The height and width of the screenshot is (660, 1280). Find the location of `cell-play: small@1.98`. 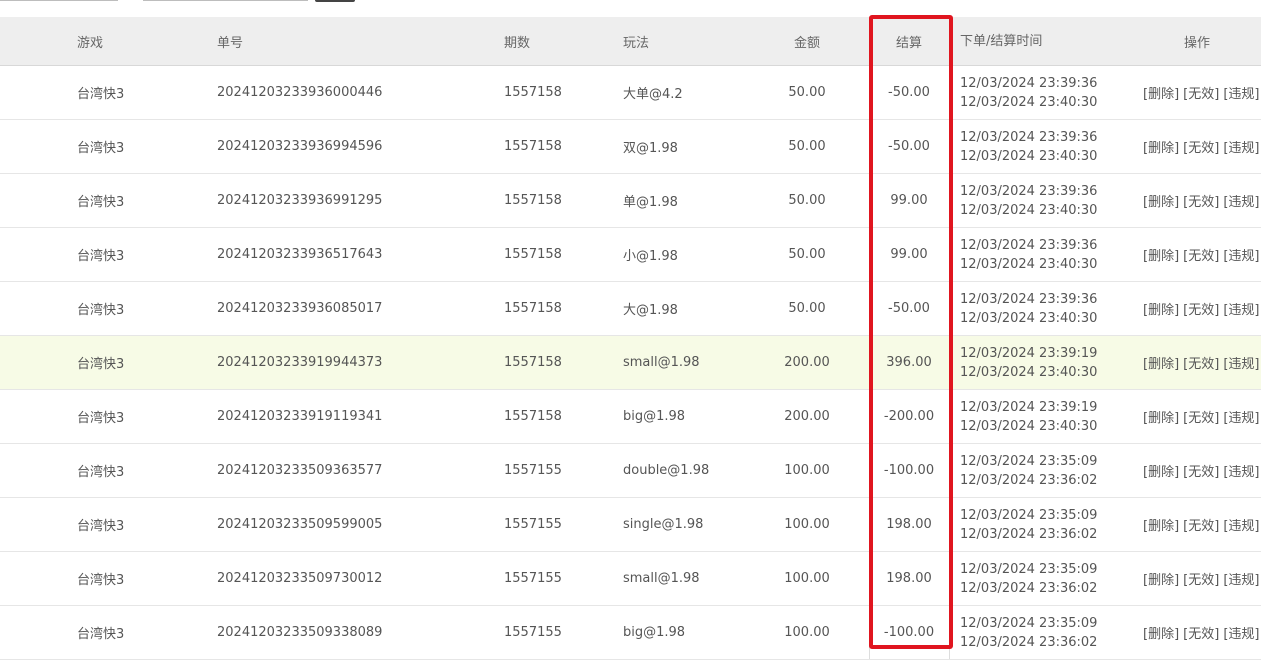

cell-play: small@1.98 is located at coordinates (661, 362).